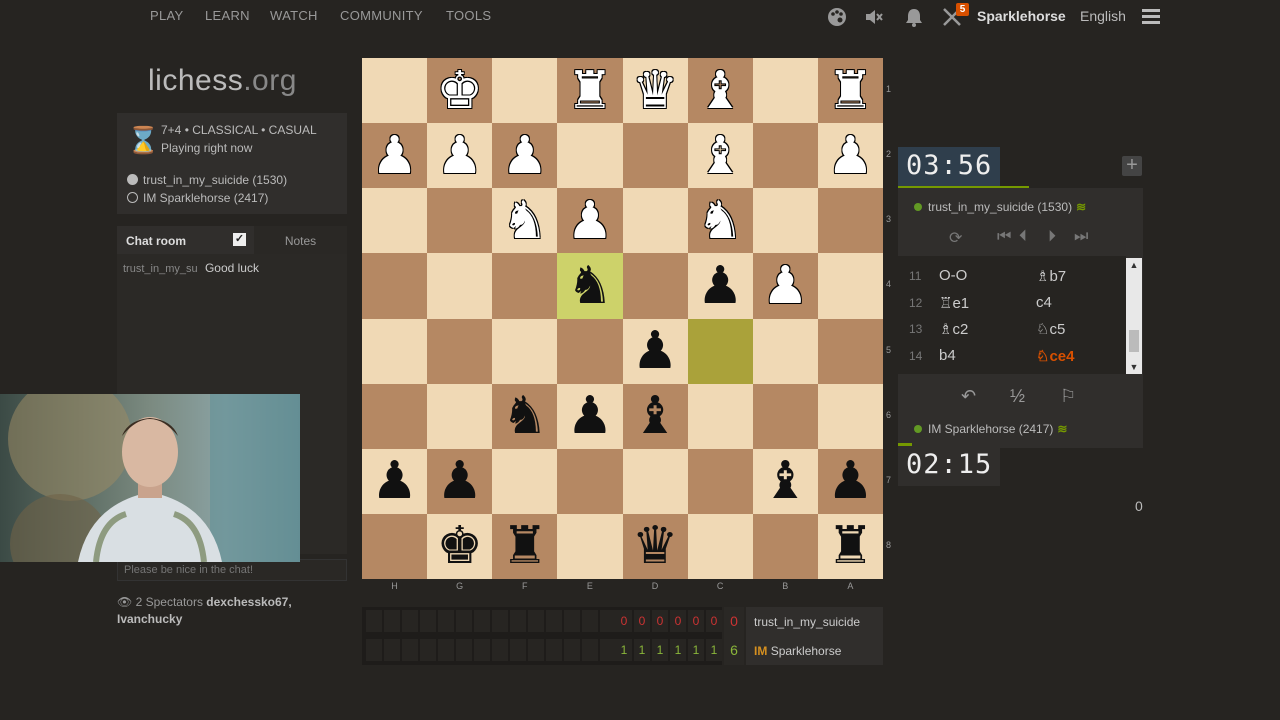 Image resolution: width=1280 pixels, height=720 pixels. Describe the element at coordinates (459, 90) in the screenshot. I see `white-king-icon: ♚` at that location.